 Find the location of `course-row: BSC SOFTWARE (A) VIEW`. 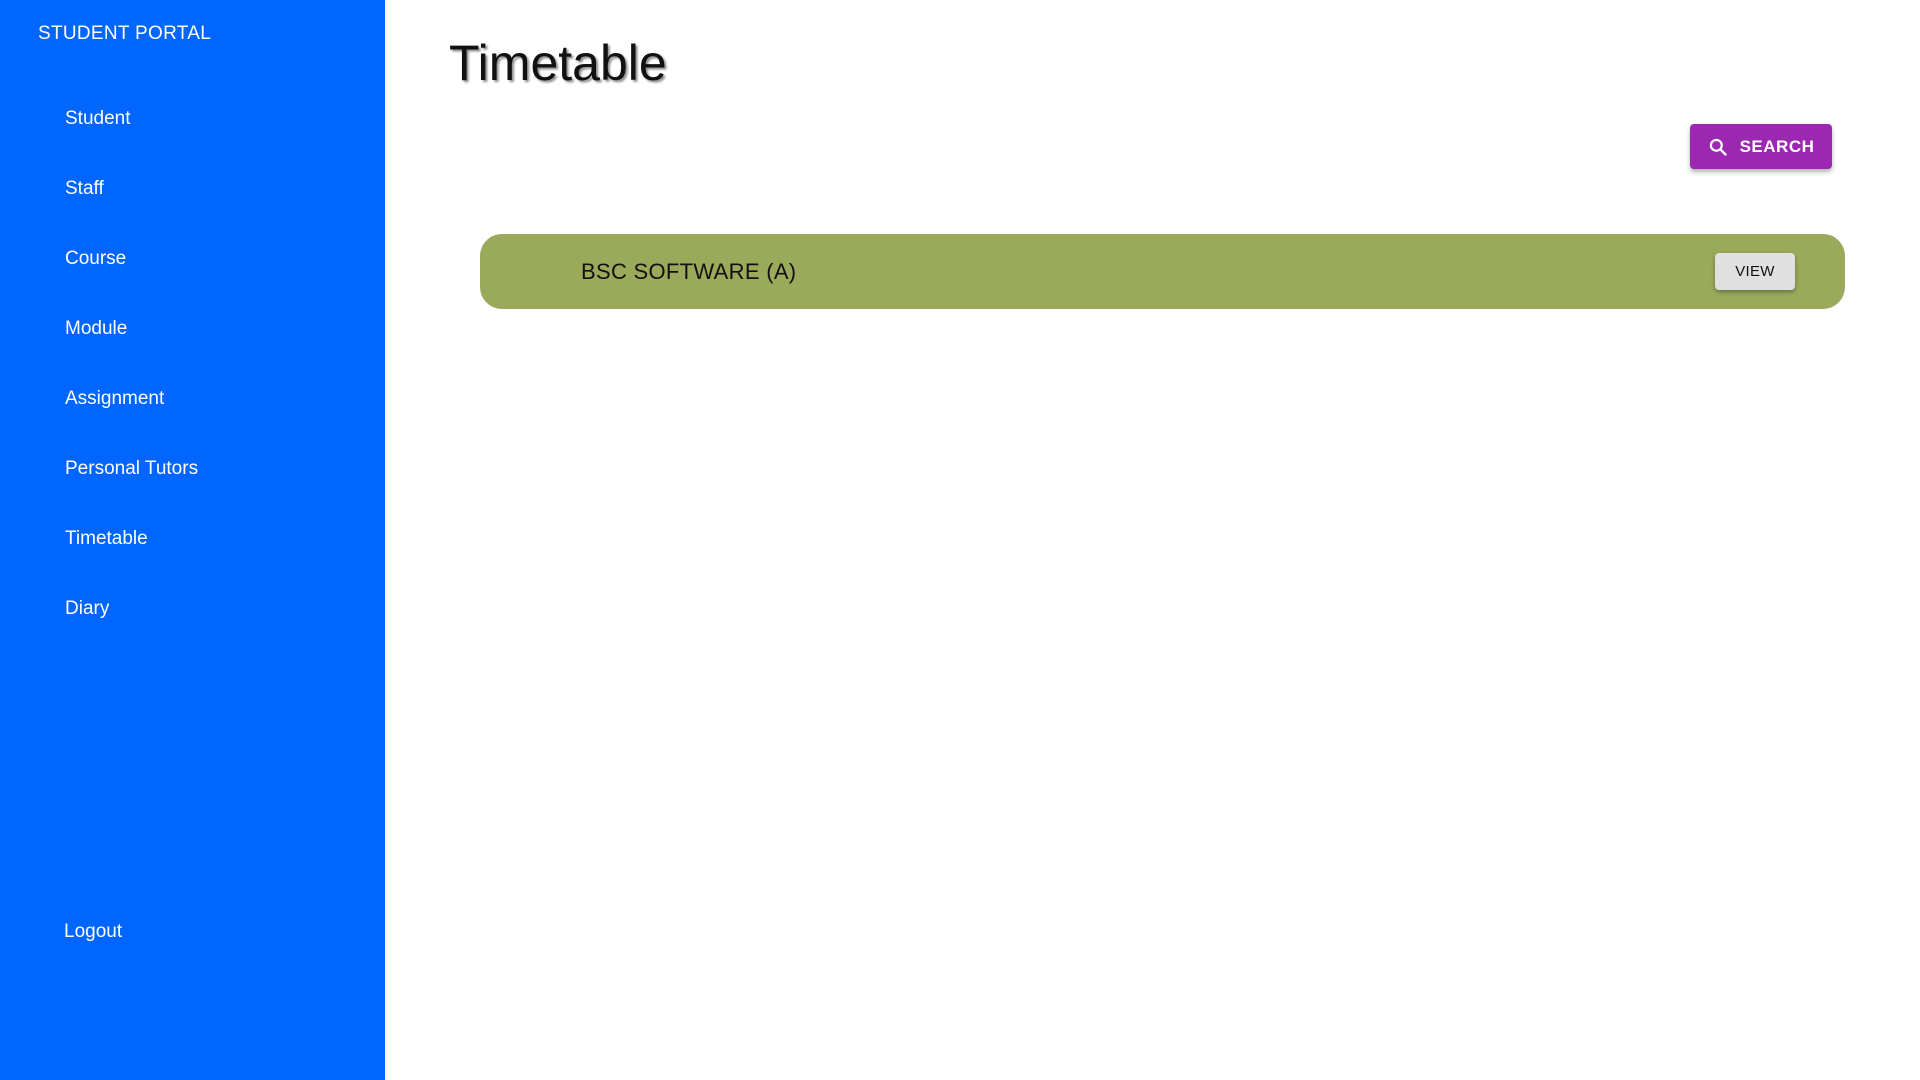

course-row: BSC SOFTWARE (A) VIEW is located at coordinates (1162, 271).